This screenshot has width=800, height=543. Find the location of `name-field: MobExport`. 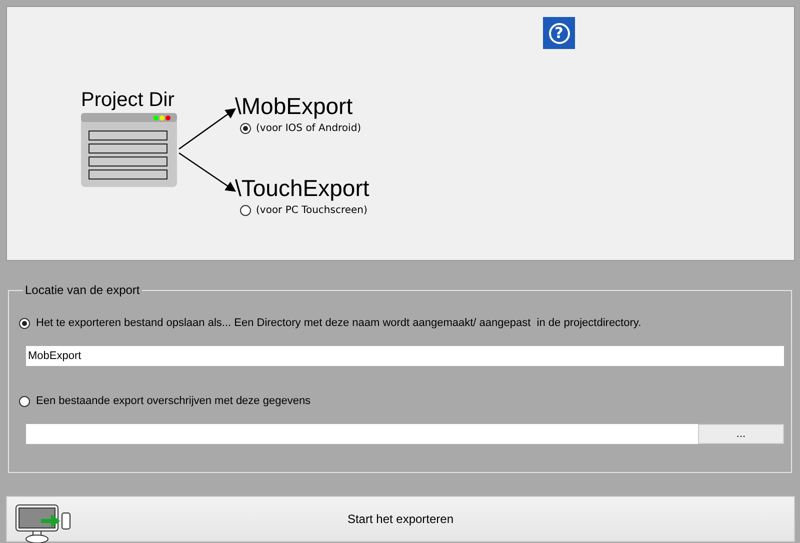

name-field: MobExport is located at coordinates (405, 356).